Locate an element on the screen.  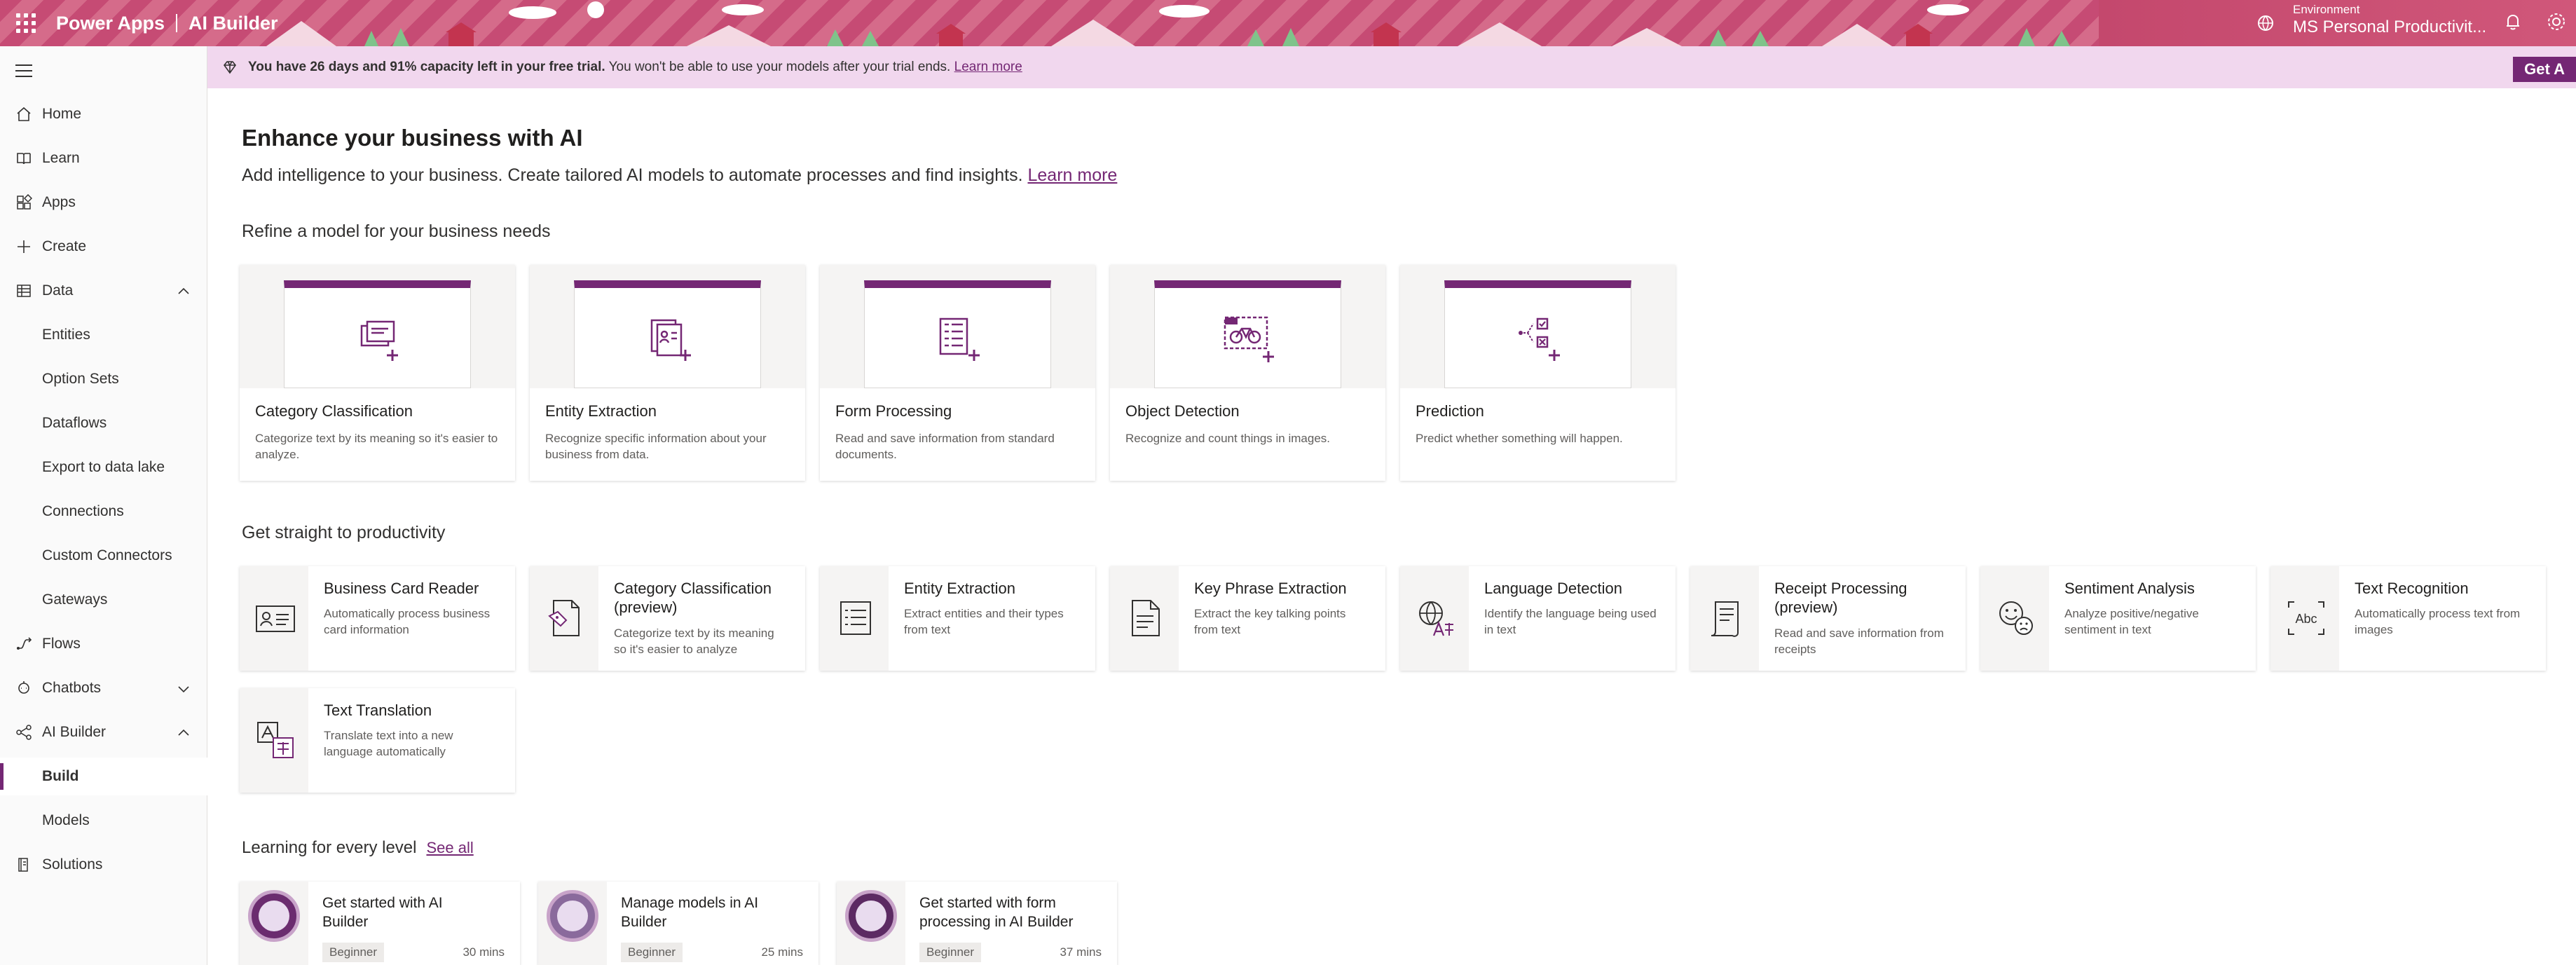
card-title: Form Processing is located at coordinates (893, 411).